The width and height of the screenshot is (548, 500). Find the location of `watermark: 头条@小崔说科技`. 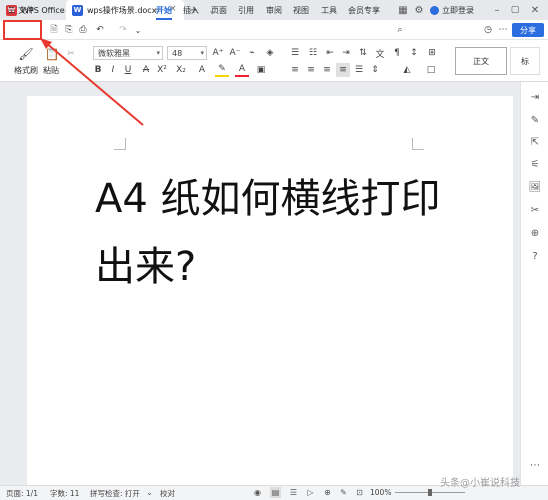

watermark: 头条@小崔说科技 is located at coordinates (480, 483).